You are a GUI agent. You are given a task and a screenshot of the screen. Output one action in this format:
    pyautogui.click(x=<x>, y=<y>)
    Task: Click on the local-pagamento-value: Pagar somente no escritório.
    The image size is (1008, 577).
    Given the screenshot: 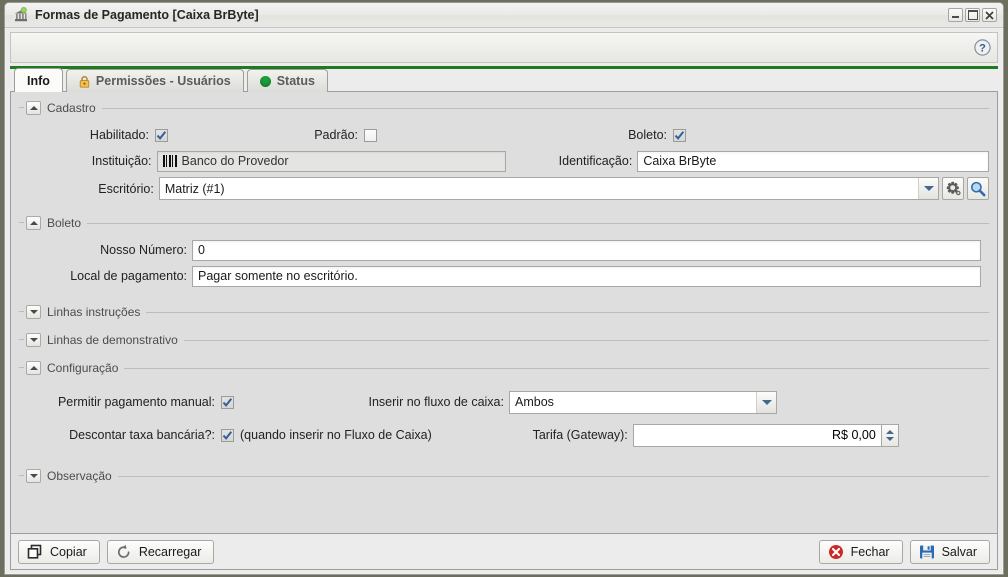 What is the action you would take?
    pyautogui.click(x=278, y=276)
    